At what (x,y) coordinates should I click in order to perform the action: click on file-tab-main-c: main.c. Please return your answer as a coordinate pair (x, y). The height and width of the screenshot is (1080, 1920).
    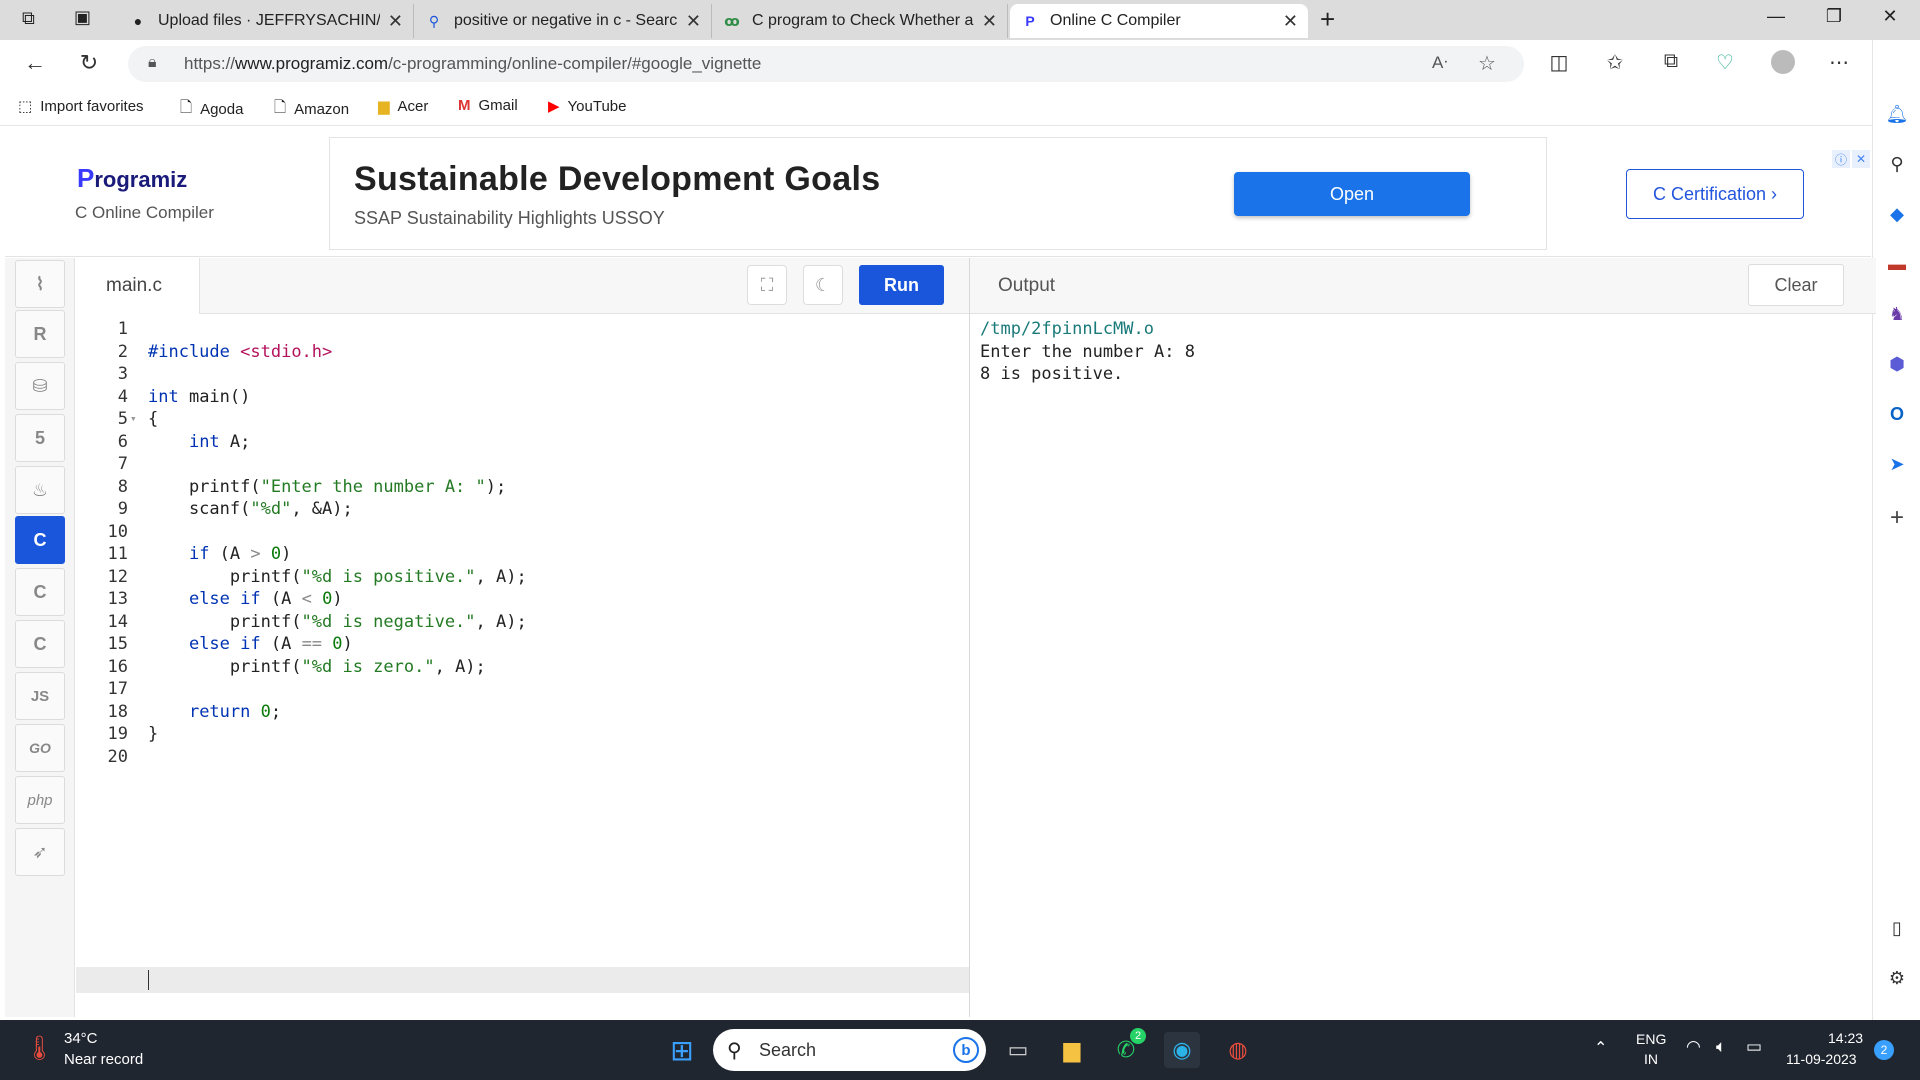
    Looking at the image, I should click on (138, 286).